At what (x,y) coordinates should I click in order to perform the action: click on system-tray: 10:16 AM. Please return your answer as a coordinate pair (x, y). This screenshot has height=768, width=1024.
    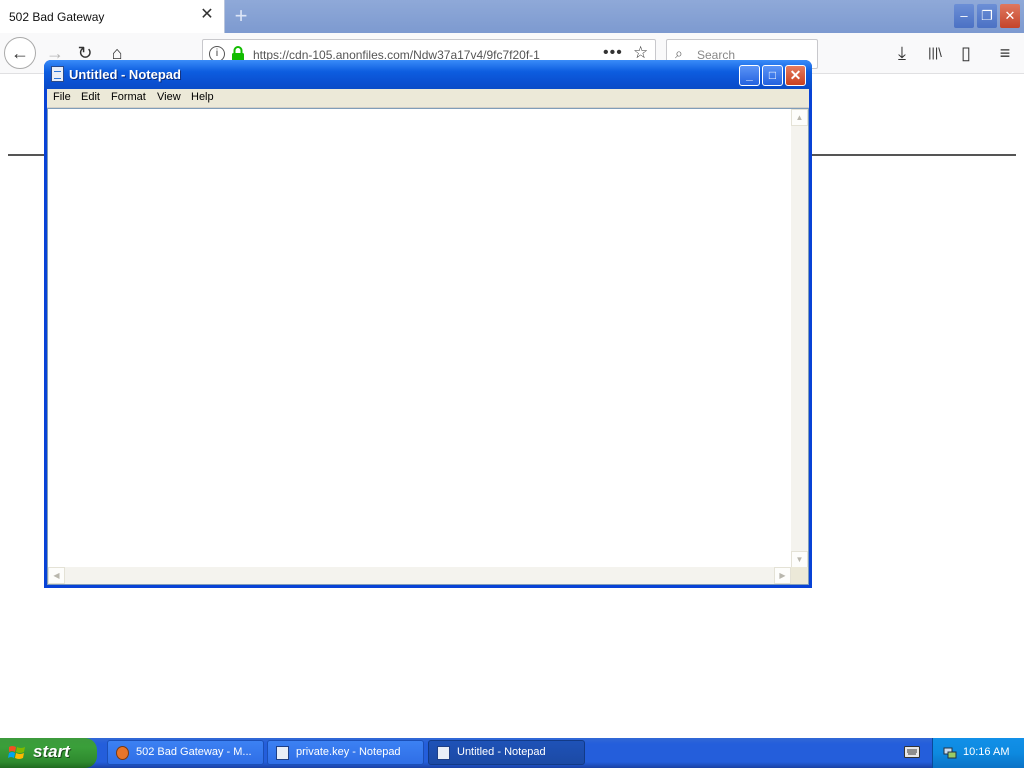
    Looking at the image, I should click on (978, 753).